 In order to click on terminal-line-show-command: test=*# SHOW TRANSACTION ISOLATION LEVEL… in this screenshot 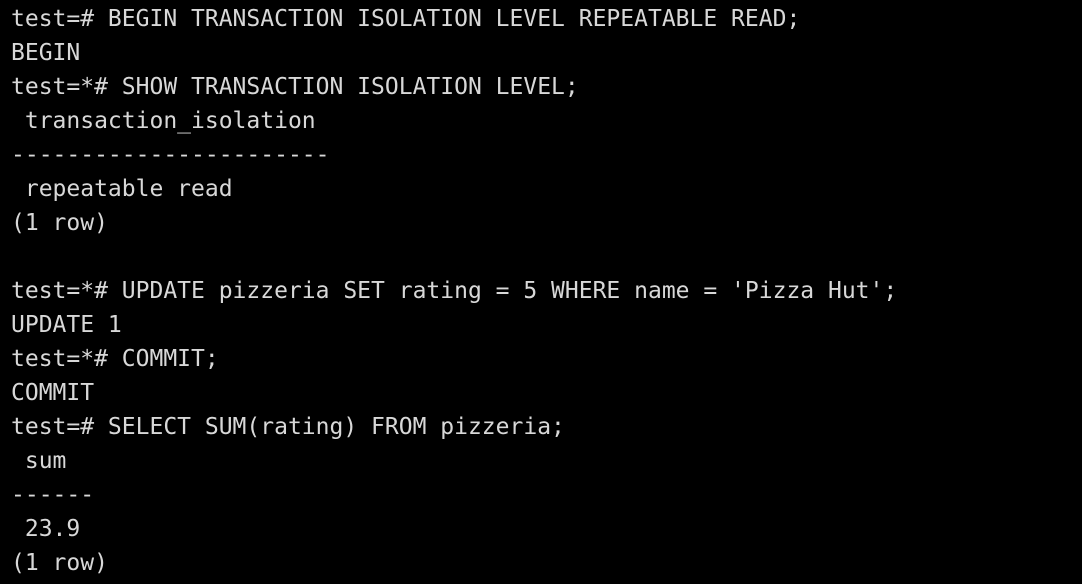, I will do `click(295, 87)`.